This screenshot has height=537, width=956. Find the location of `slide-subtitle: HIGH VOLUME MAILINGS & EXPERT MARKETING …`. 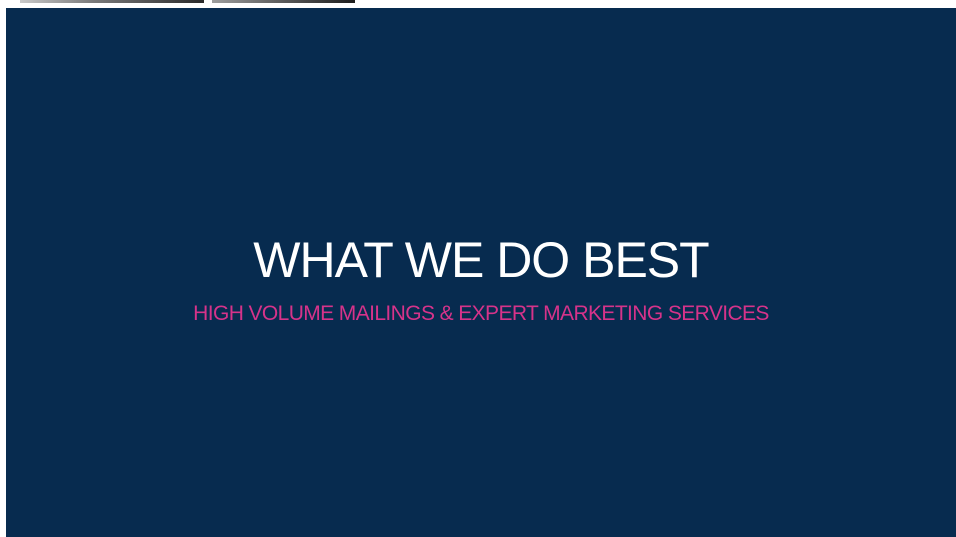

slide-subtitle: HIGH VOLUME MAILINGS & EXPERT MARKETING … is located at coordinates (481, 313).